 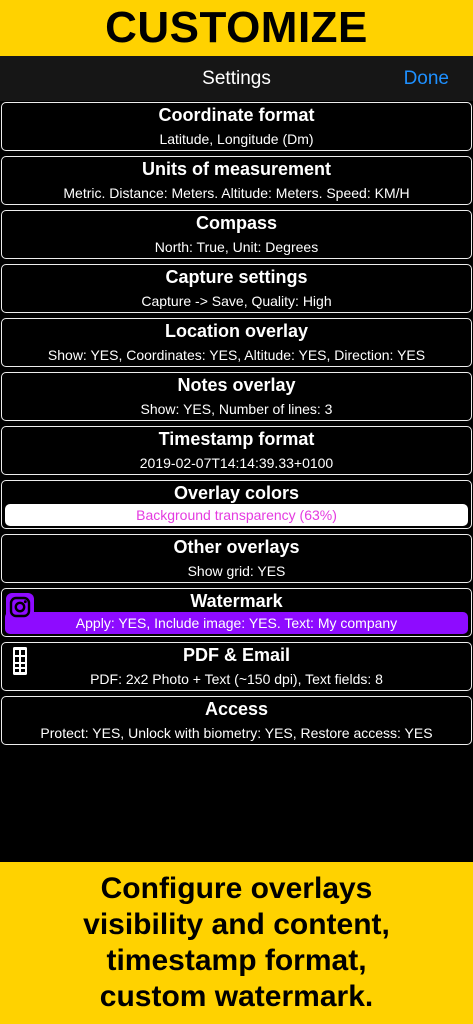 I want to click on pdf-layout-icon, so click(x=20, y=661).